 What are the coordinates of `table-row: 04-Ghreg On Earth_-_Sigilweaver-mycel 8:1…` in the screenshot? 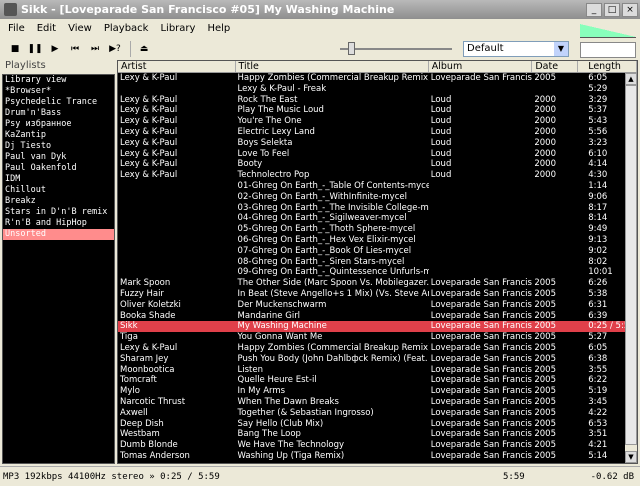 It's located at (377, 218).